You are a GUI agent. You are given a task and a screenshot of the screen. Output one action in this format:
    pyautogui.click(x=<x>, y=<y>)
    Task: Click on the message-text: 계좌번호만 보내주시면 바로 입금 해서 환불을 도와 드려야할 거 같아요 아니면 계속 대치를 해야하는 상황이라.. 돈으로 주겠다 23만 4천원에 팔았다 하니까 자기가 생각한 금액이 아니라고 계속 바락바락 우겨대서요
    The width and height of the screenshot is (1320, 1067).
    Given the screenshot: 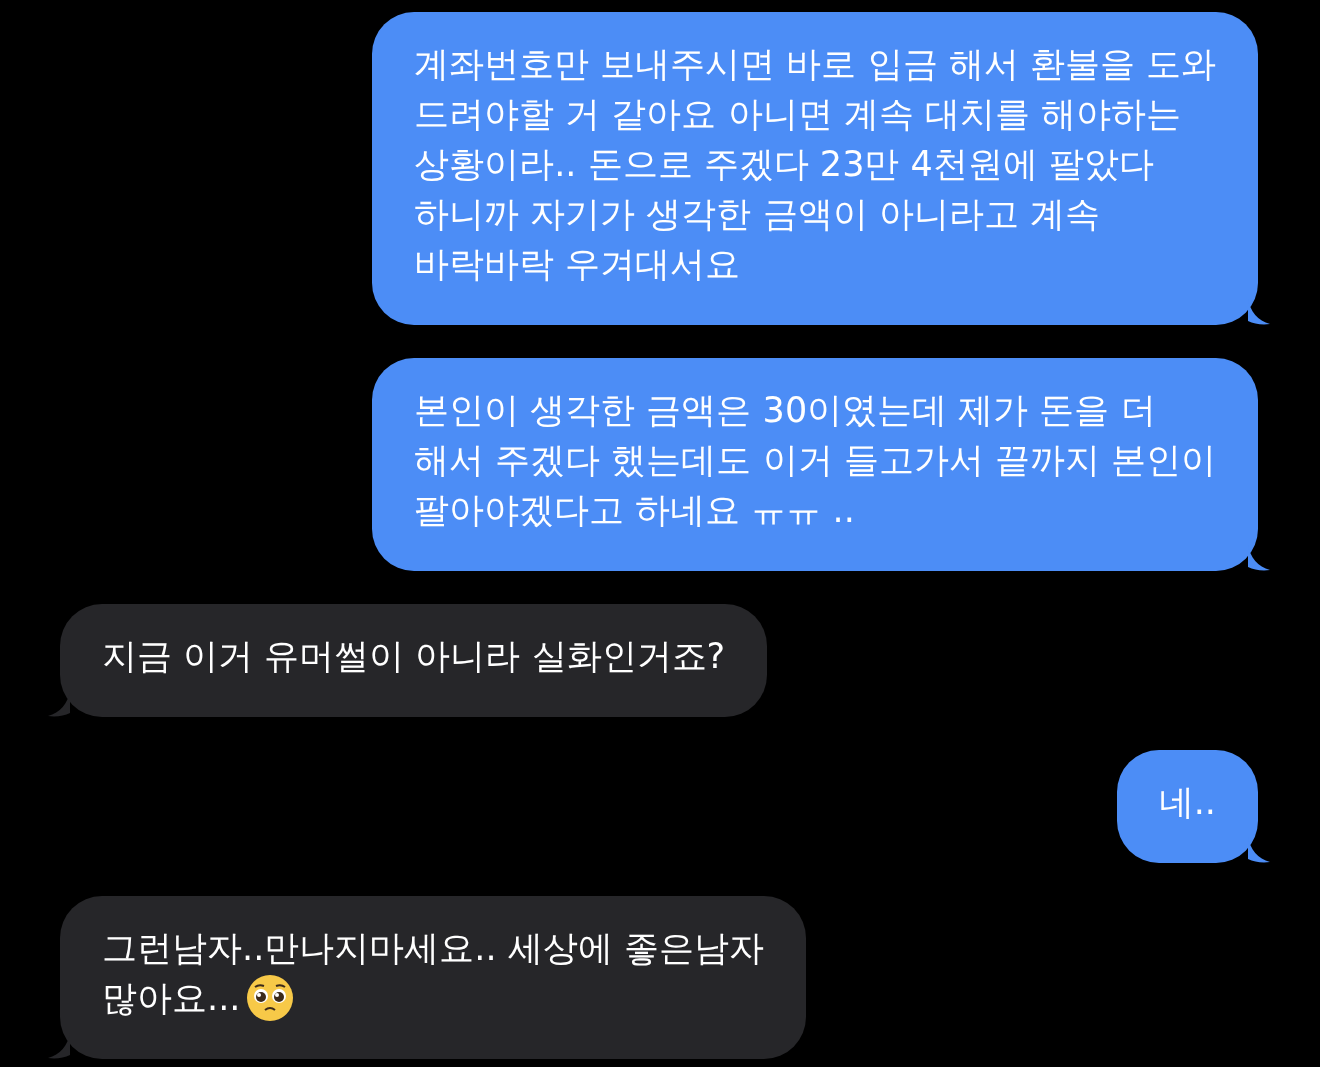 What is the action you would take?
    pyautogui.click(x=815, y=164)
    